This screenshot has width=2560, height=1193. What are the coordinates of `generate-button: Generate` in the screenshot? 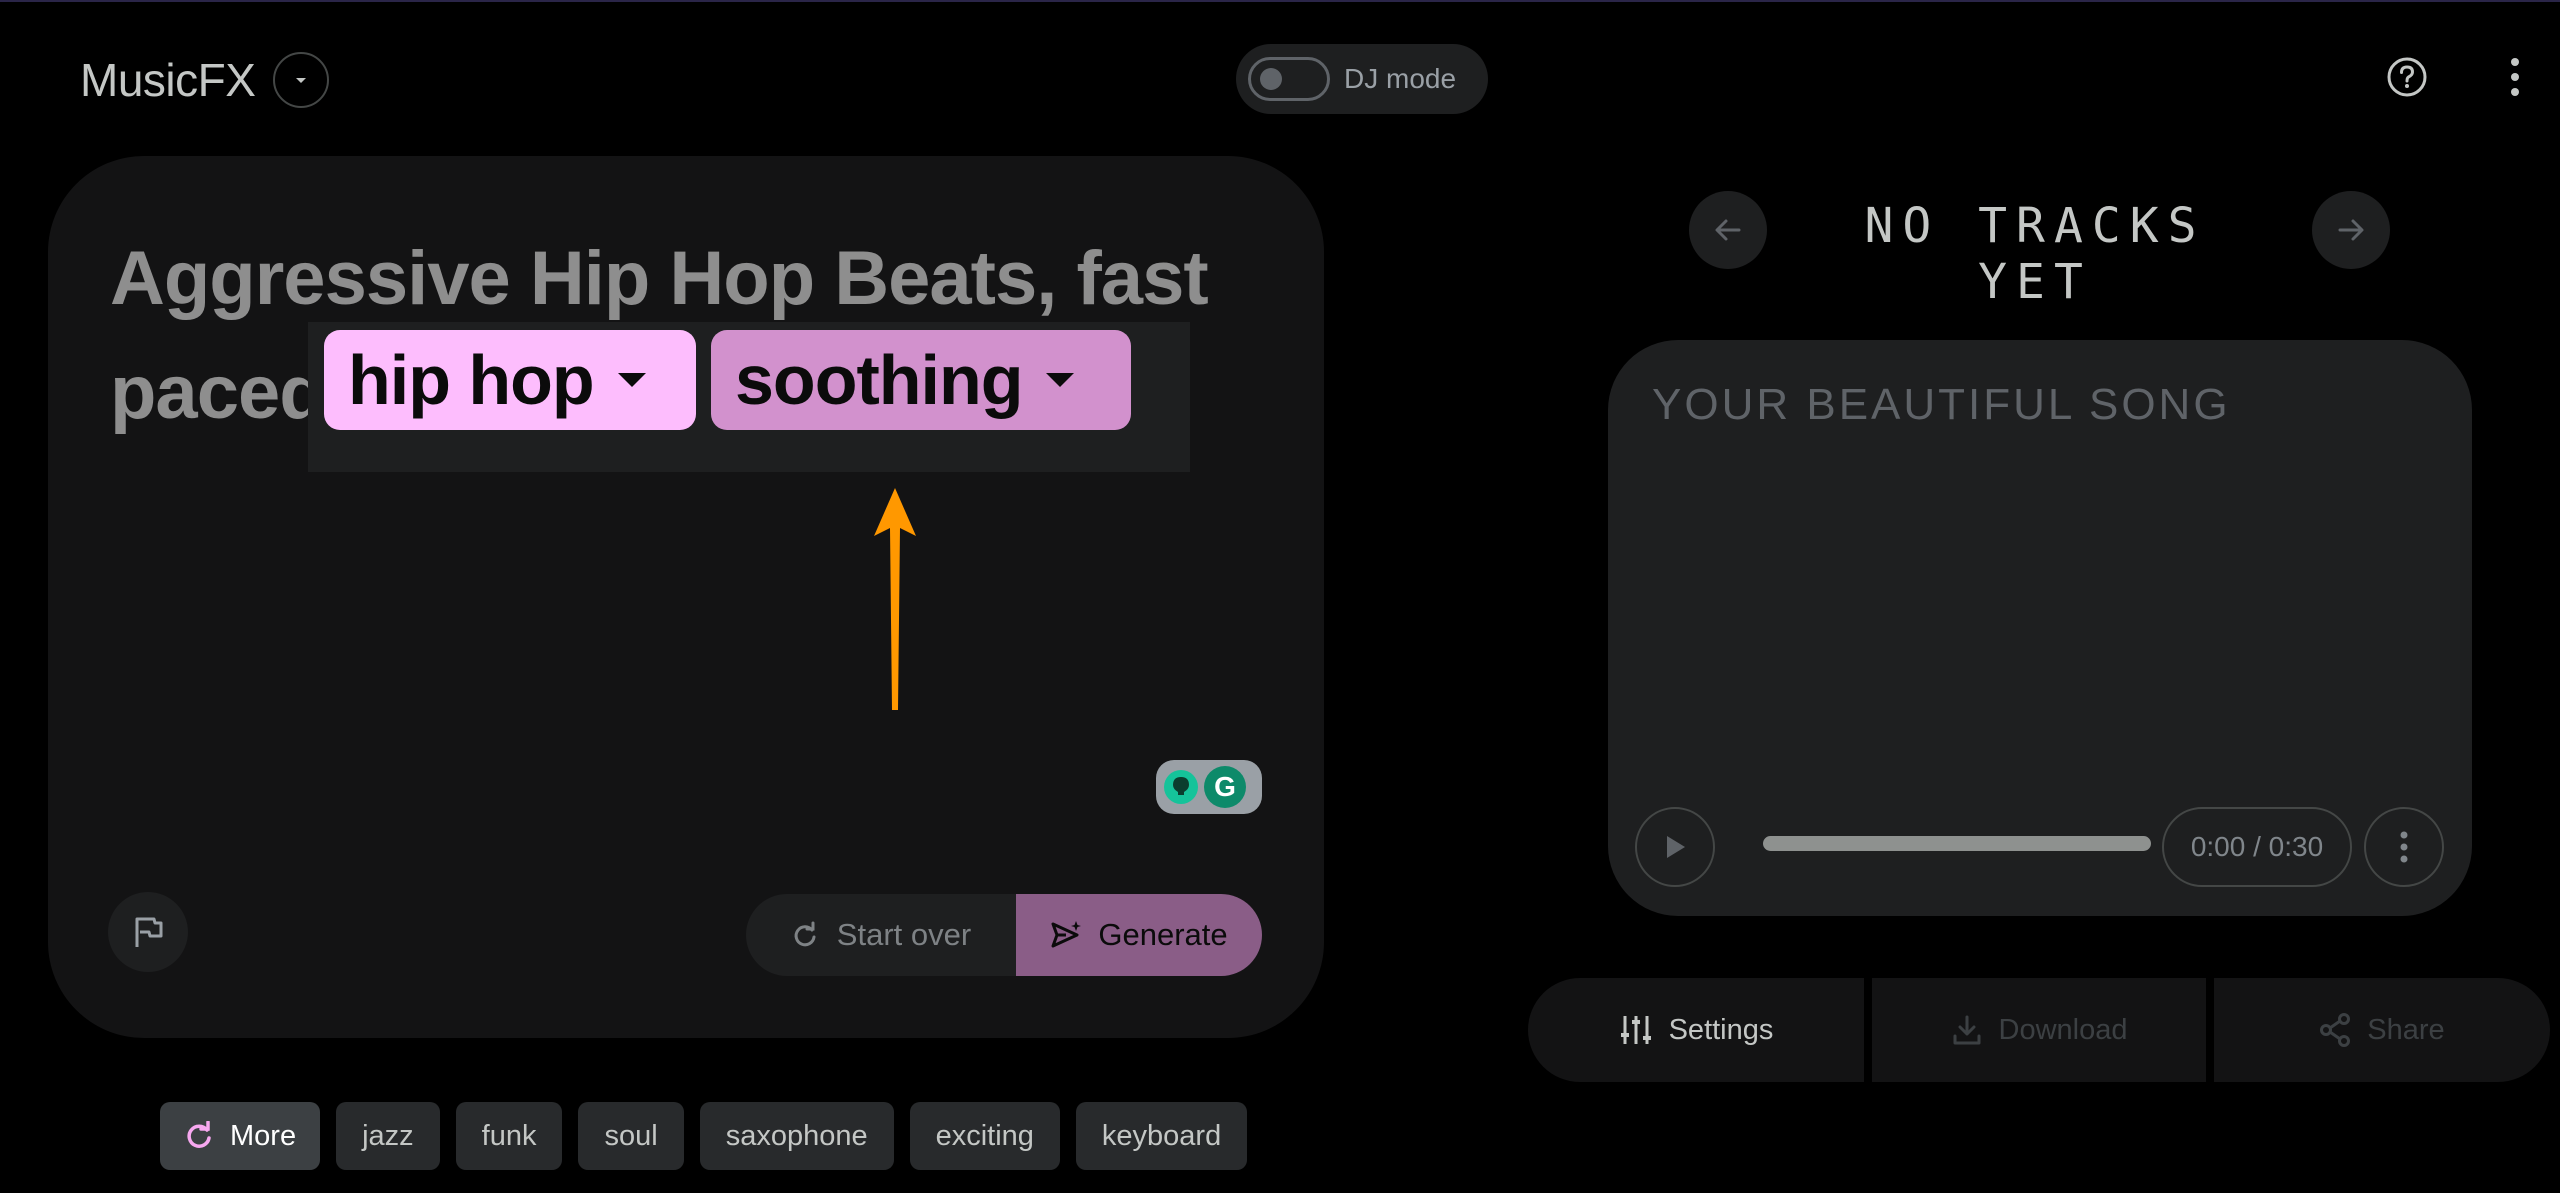 It's located at (1139, 935).